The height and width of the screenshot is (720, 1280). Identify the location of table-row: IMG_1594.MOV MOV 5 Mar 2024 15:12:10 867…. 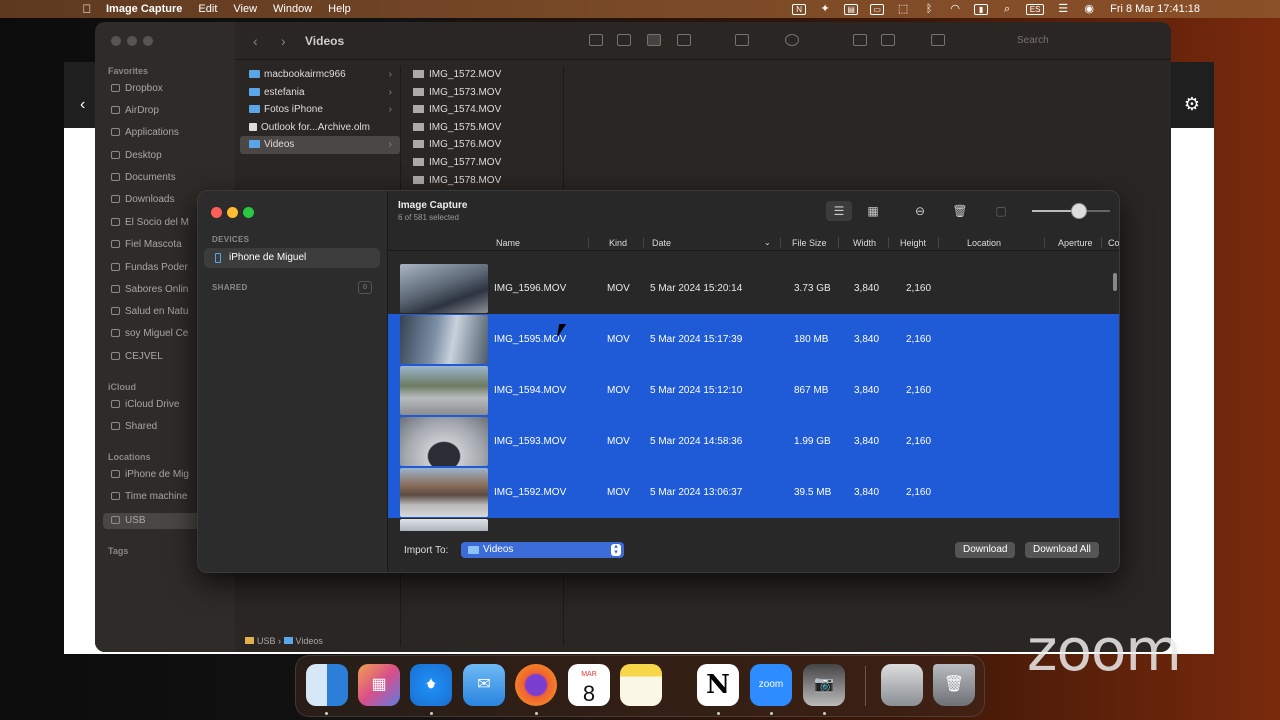
(753, 390).